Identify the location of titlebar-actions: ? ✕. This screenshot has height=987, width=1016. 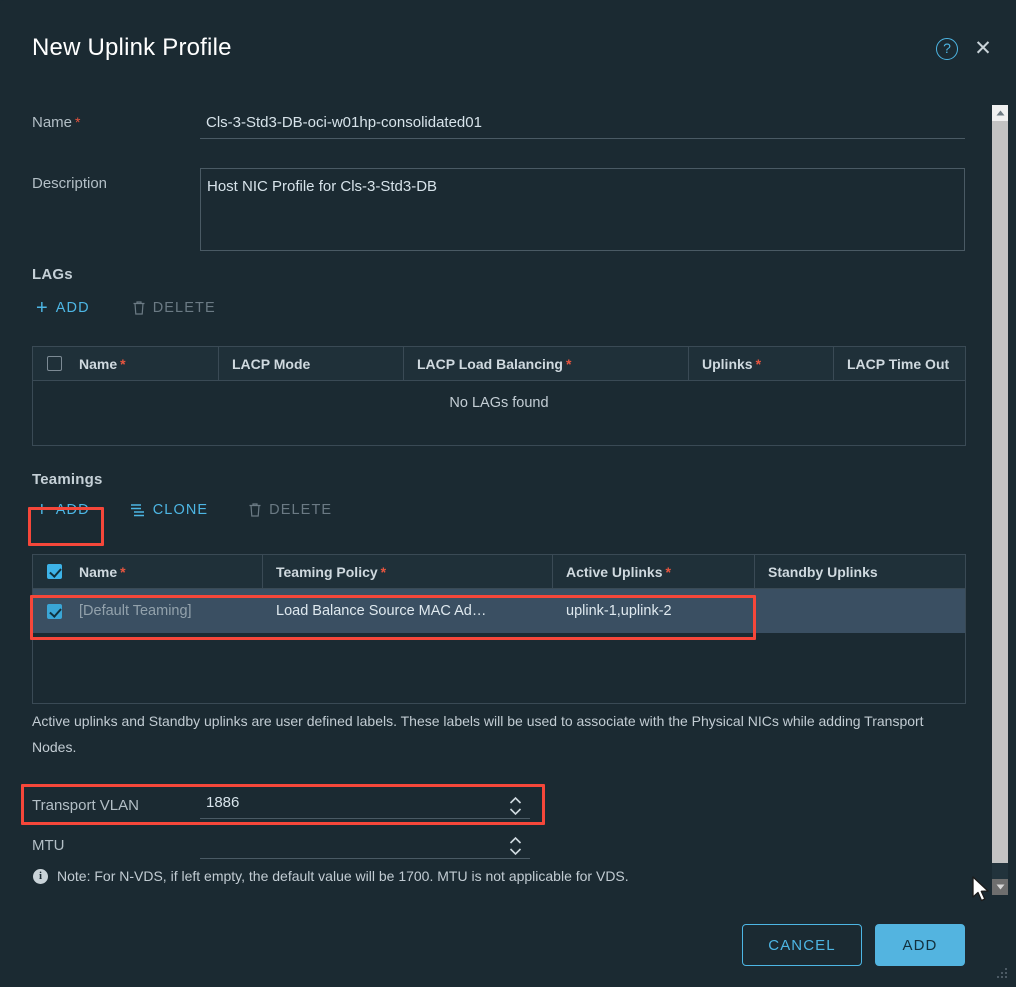
(965, 49).